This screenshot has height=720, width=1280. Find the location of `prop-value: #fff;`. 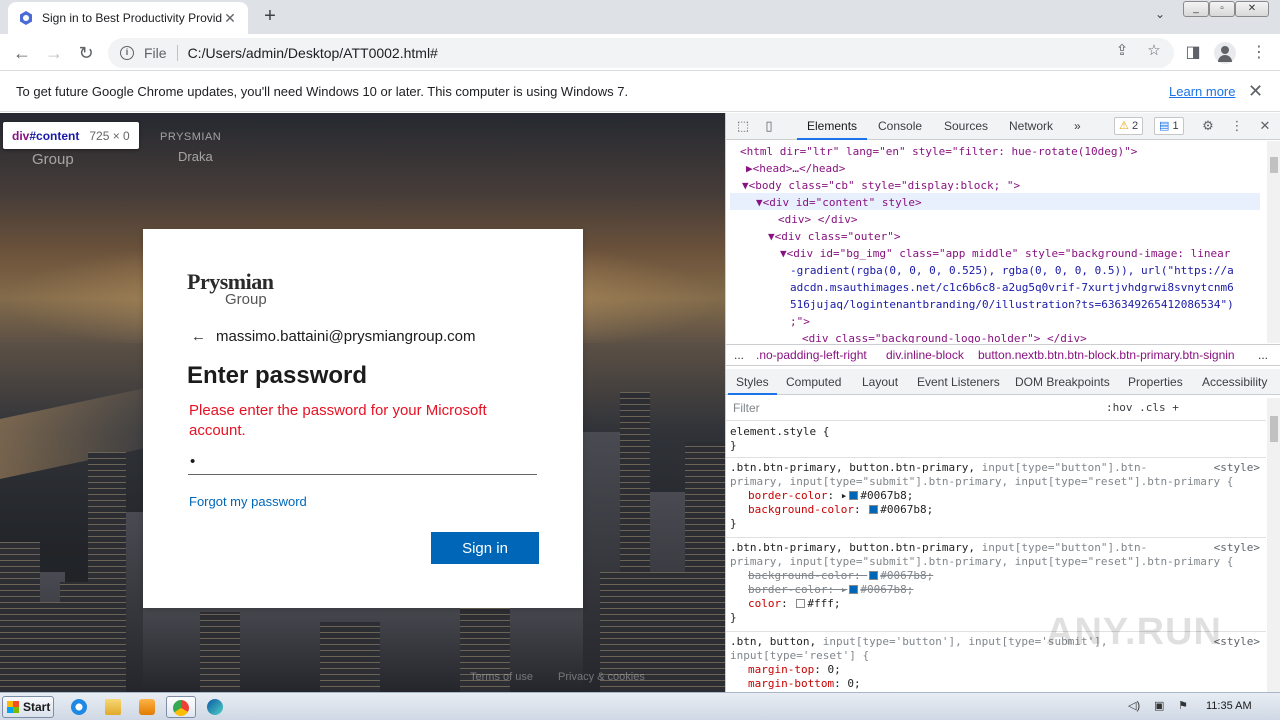

prop-value: #fff; is located at coordinates (823, 603).